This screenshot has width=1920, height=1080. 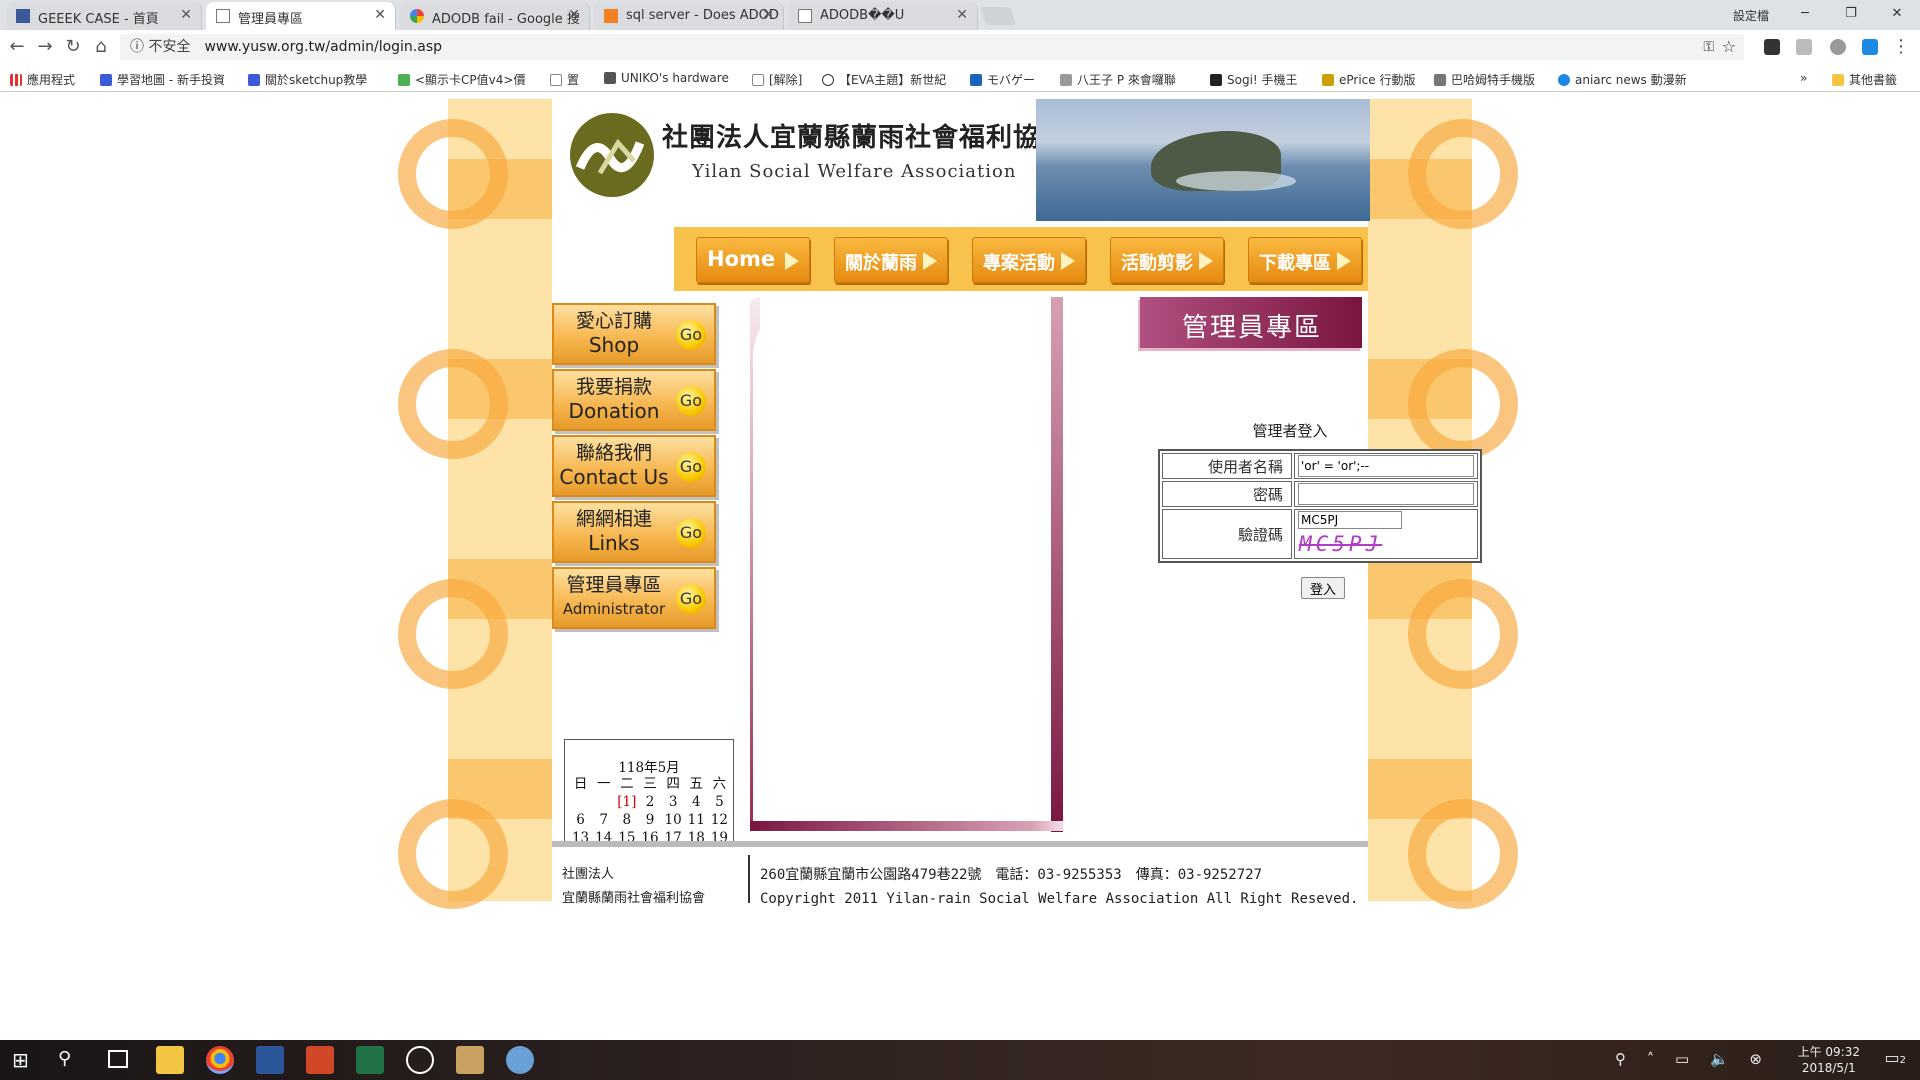 I want to click on calendar-day, so click(x=603, y=802).